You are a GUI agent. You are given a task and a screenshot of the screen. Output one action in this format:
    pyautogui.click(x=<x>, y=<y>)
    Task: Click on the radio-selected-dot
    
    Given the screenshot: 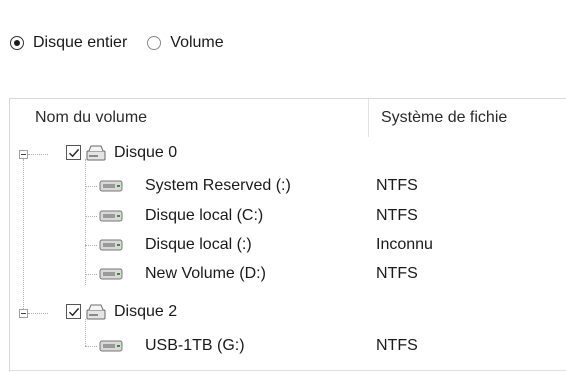 What is the action you would take?
    pyautogui.click(x=17, y=43)
    